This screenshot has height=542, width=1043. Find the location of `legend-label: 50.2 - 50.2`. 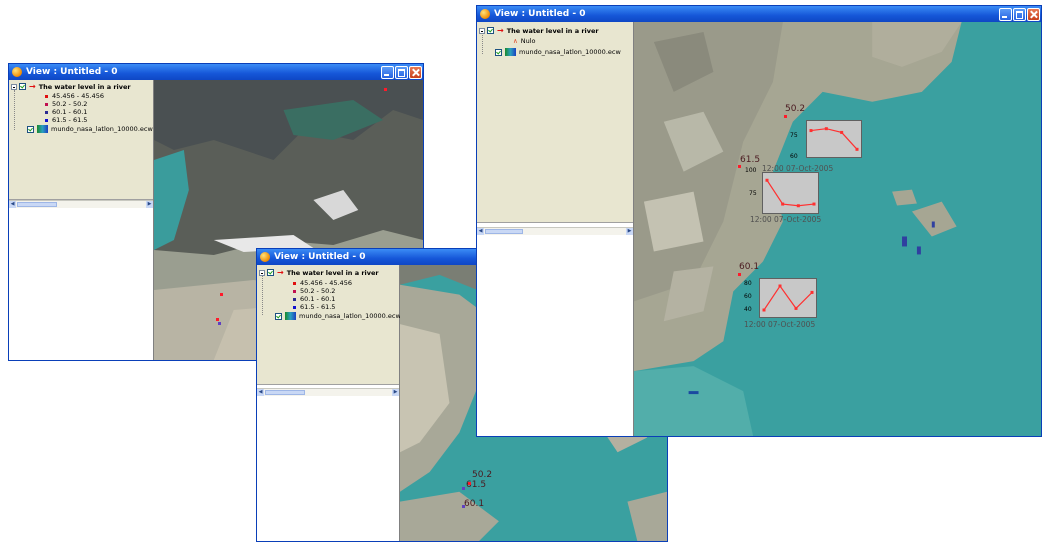

legend-label: 50.2 - 50.2 is located at coordinates (318, 291).